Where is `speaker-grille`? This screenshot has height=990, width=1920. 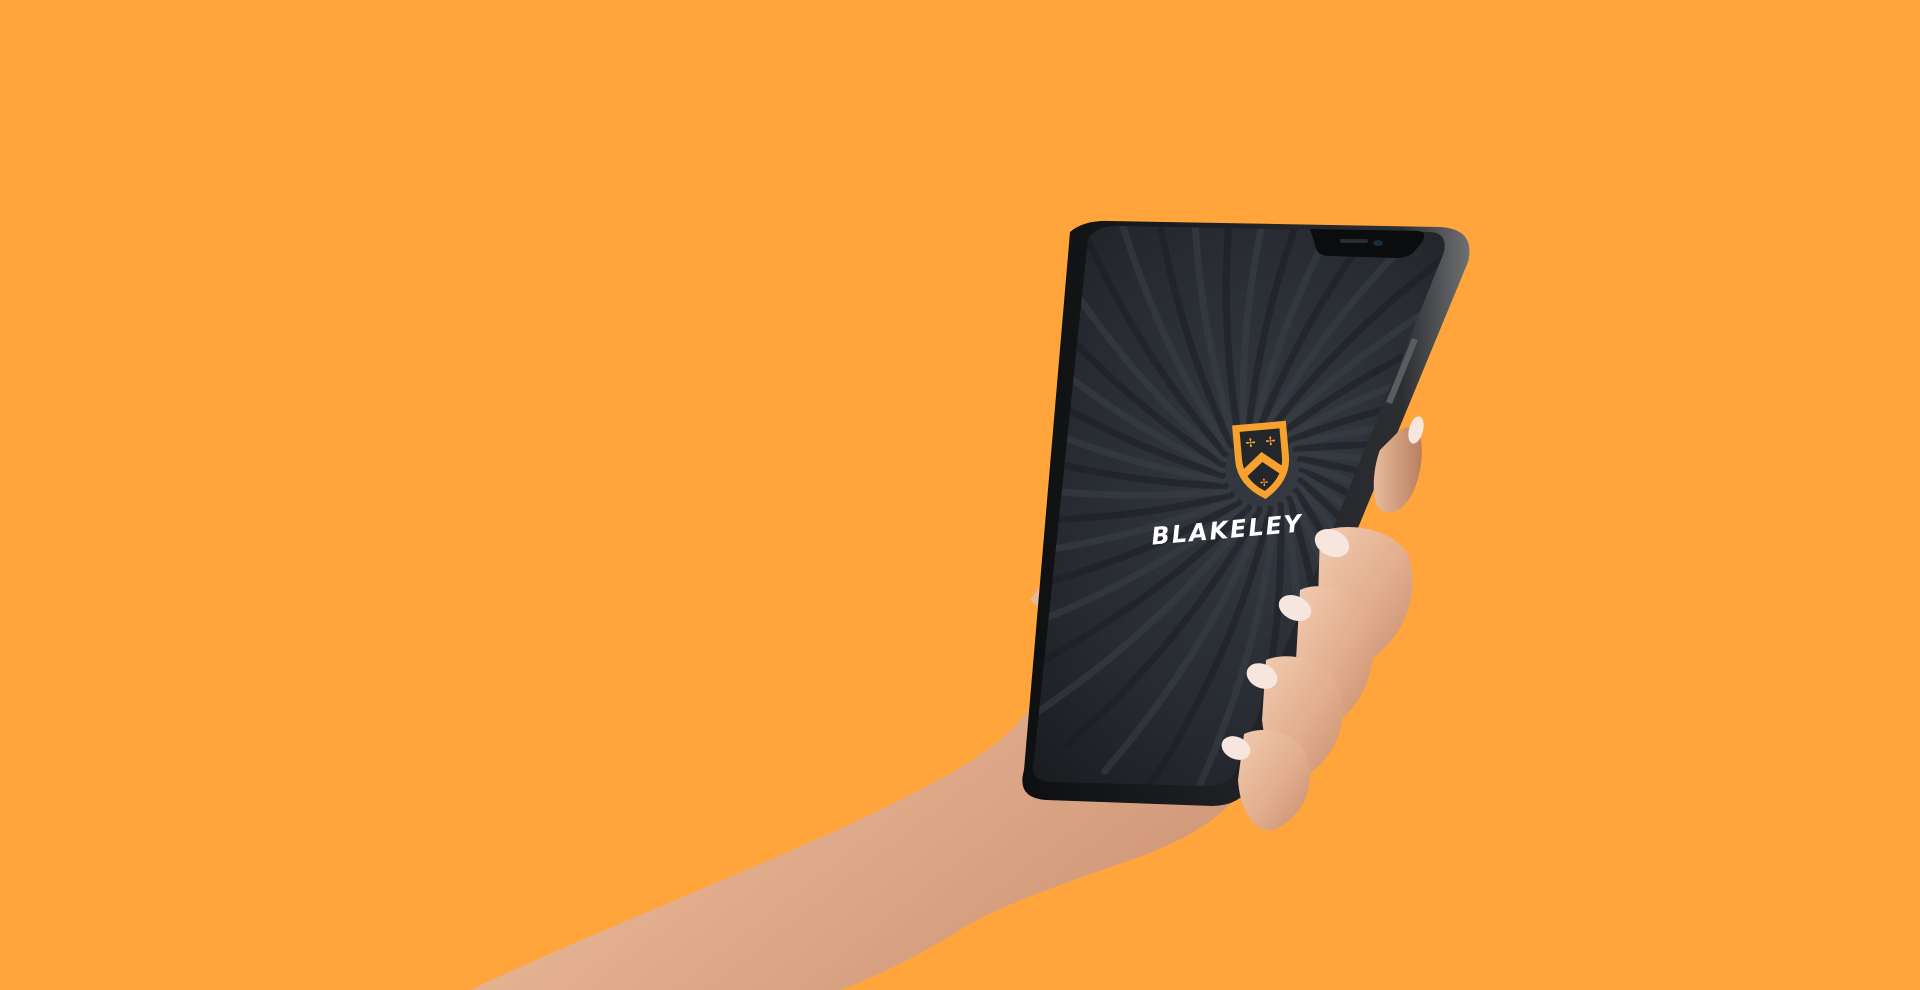 speaker-grille is located at coordinates (1354, 241).